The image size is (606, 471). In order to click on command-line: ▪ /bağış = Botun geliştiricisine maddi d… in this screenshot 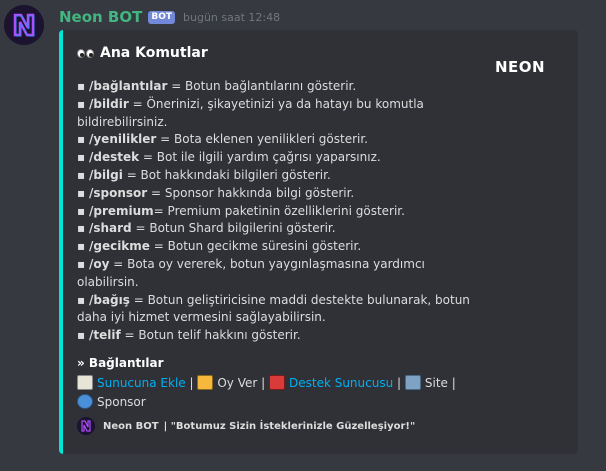, I will do `click(273, 299)`.